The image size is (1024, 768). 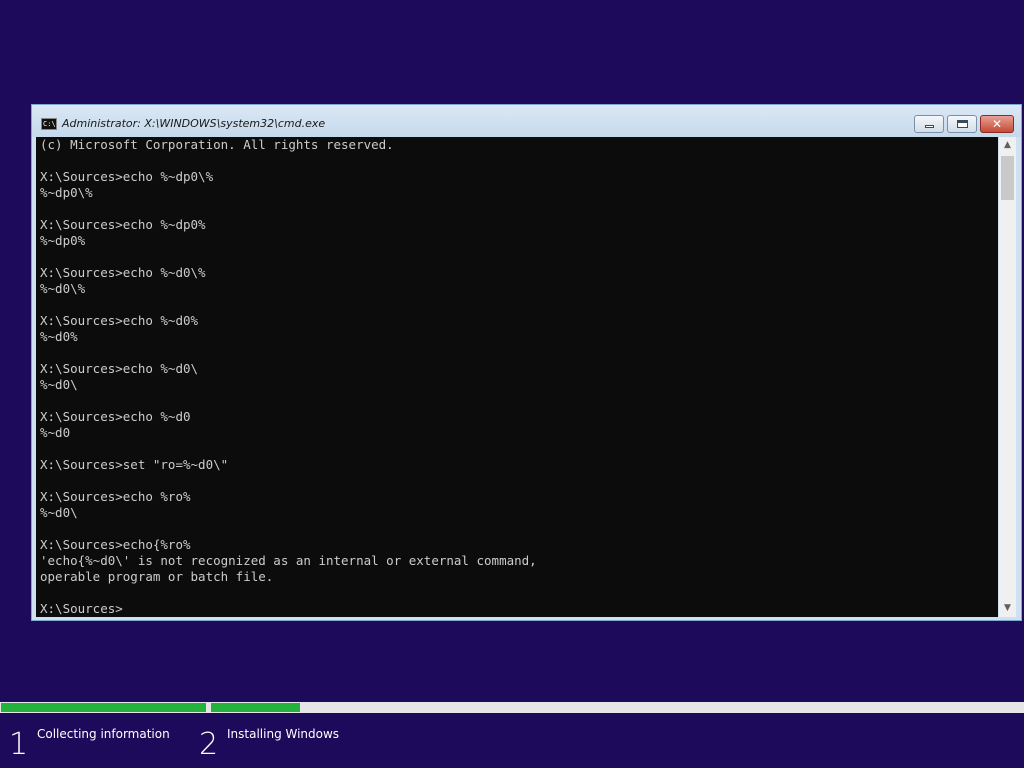 What do you see at coordinates (1007, 377) in the screenshot?
I see `vertical-scrollbar: ▲ ▼` at bounding box center [1007, 377].